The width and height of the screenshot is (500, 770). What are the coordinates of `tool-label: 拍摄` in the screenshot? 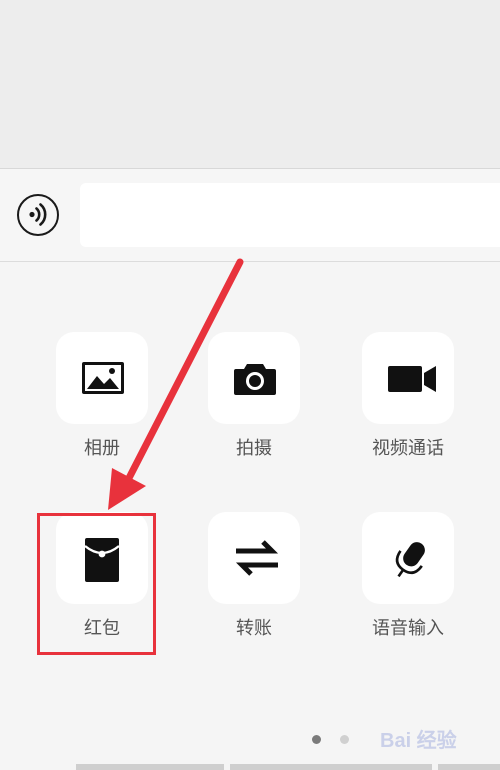 It's located at (254, 448).